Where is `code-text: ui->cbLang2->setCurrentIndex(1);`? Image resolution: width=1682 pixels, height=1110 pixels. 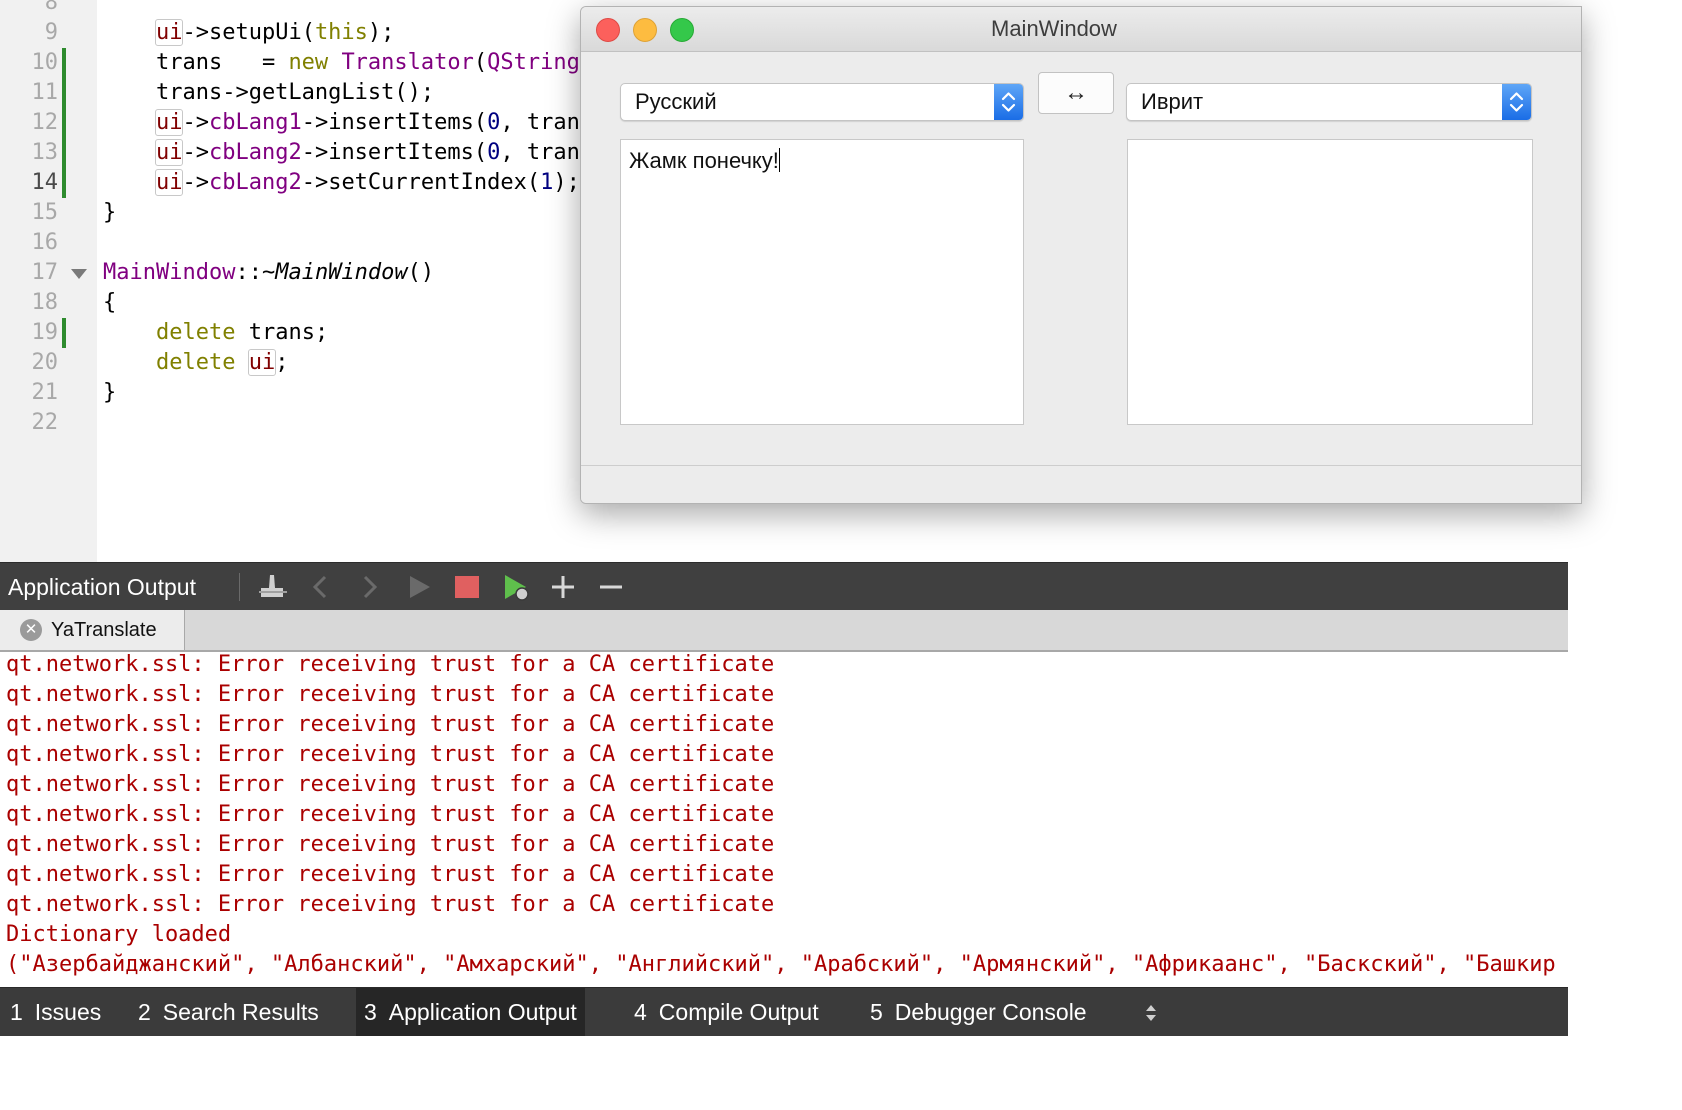 code-text: ui->cbLang2->setCurrentIndex(1); is located at coordinates (367, 182).